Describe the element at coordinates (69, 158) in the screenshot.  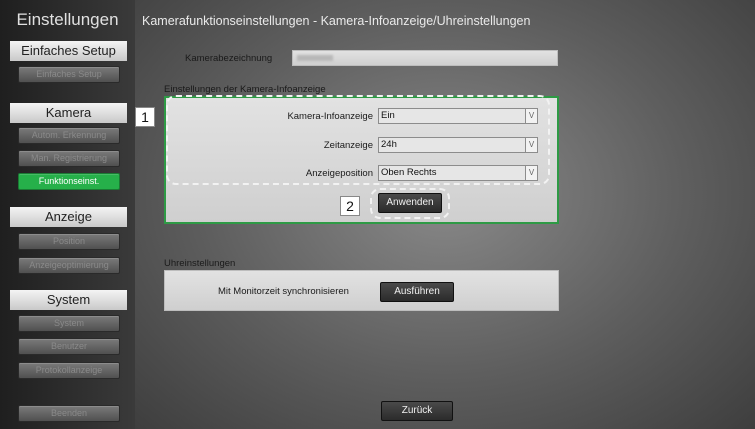
I see `sidebar-item-manual-registration: Man. Registrierung` at that location.